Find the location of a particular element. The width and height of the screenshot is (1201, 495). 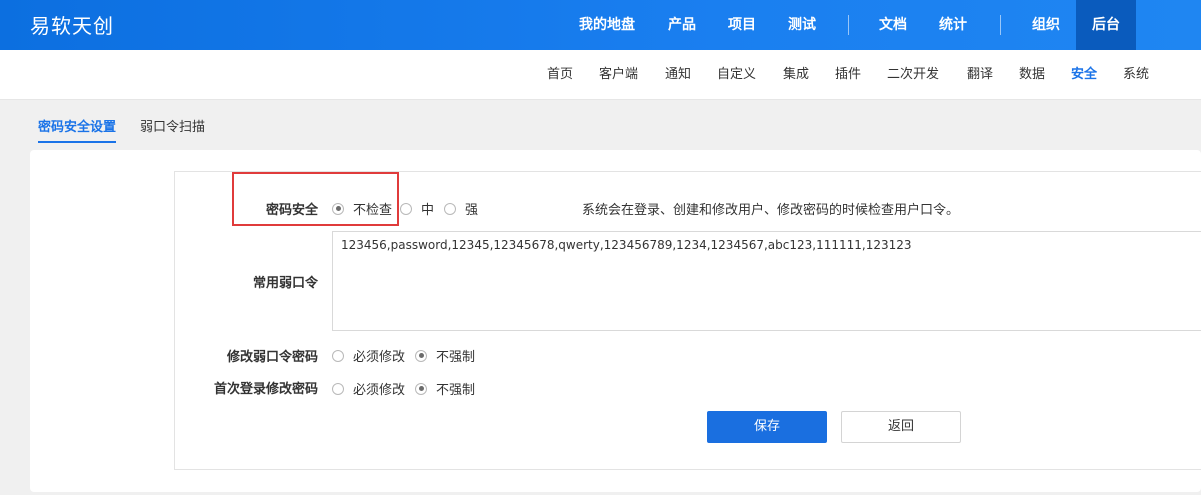

tab-password-security: 密码安全设置 is located at coordinates (77, 129).